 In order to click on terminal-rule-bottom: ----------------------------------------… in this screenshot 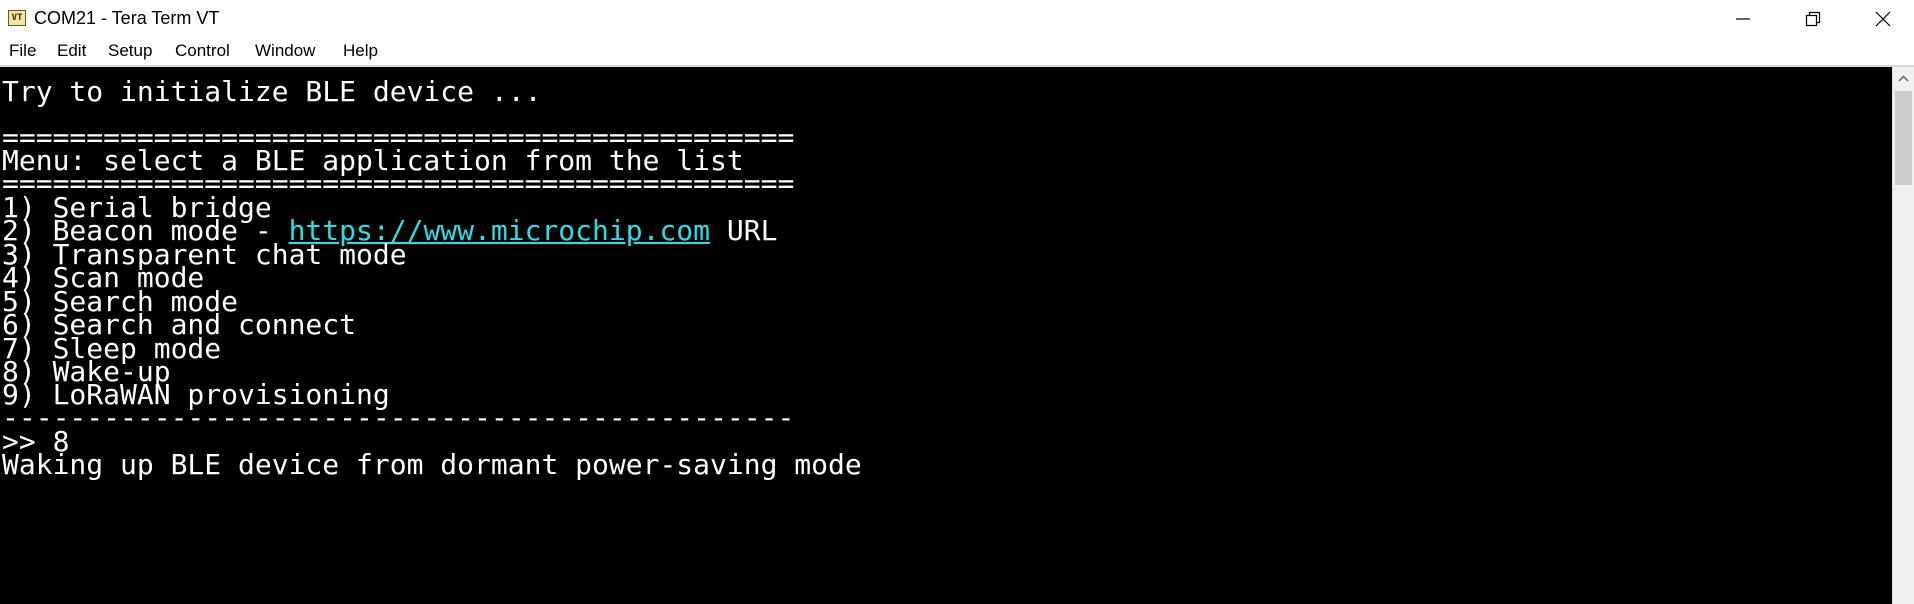, I will do `click(398, 417)`.